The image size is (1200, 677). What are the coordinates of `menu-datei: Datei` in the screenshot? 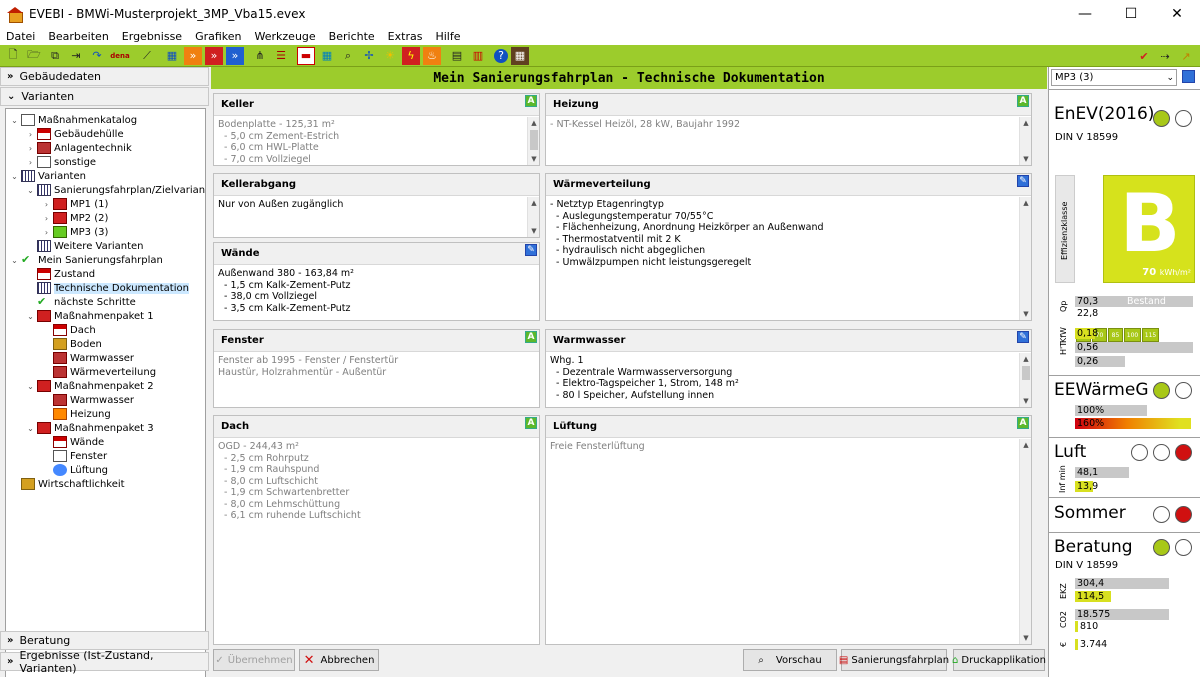 It's located at (20, 36).